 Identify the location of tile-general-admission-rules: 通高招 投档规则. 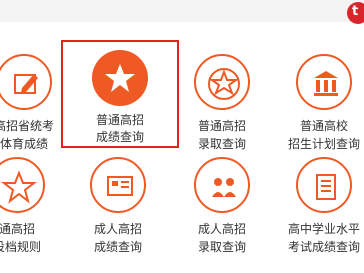
(34, 203).